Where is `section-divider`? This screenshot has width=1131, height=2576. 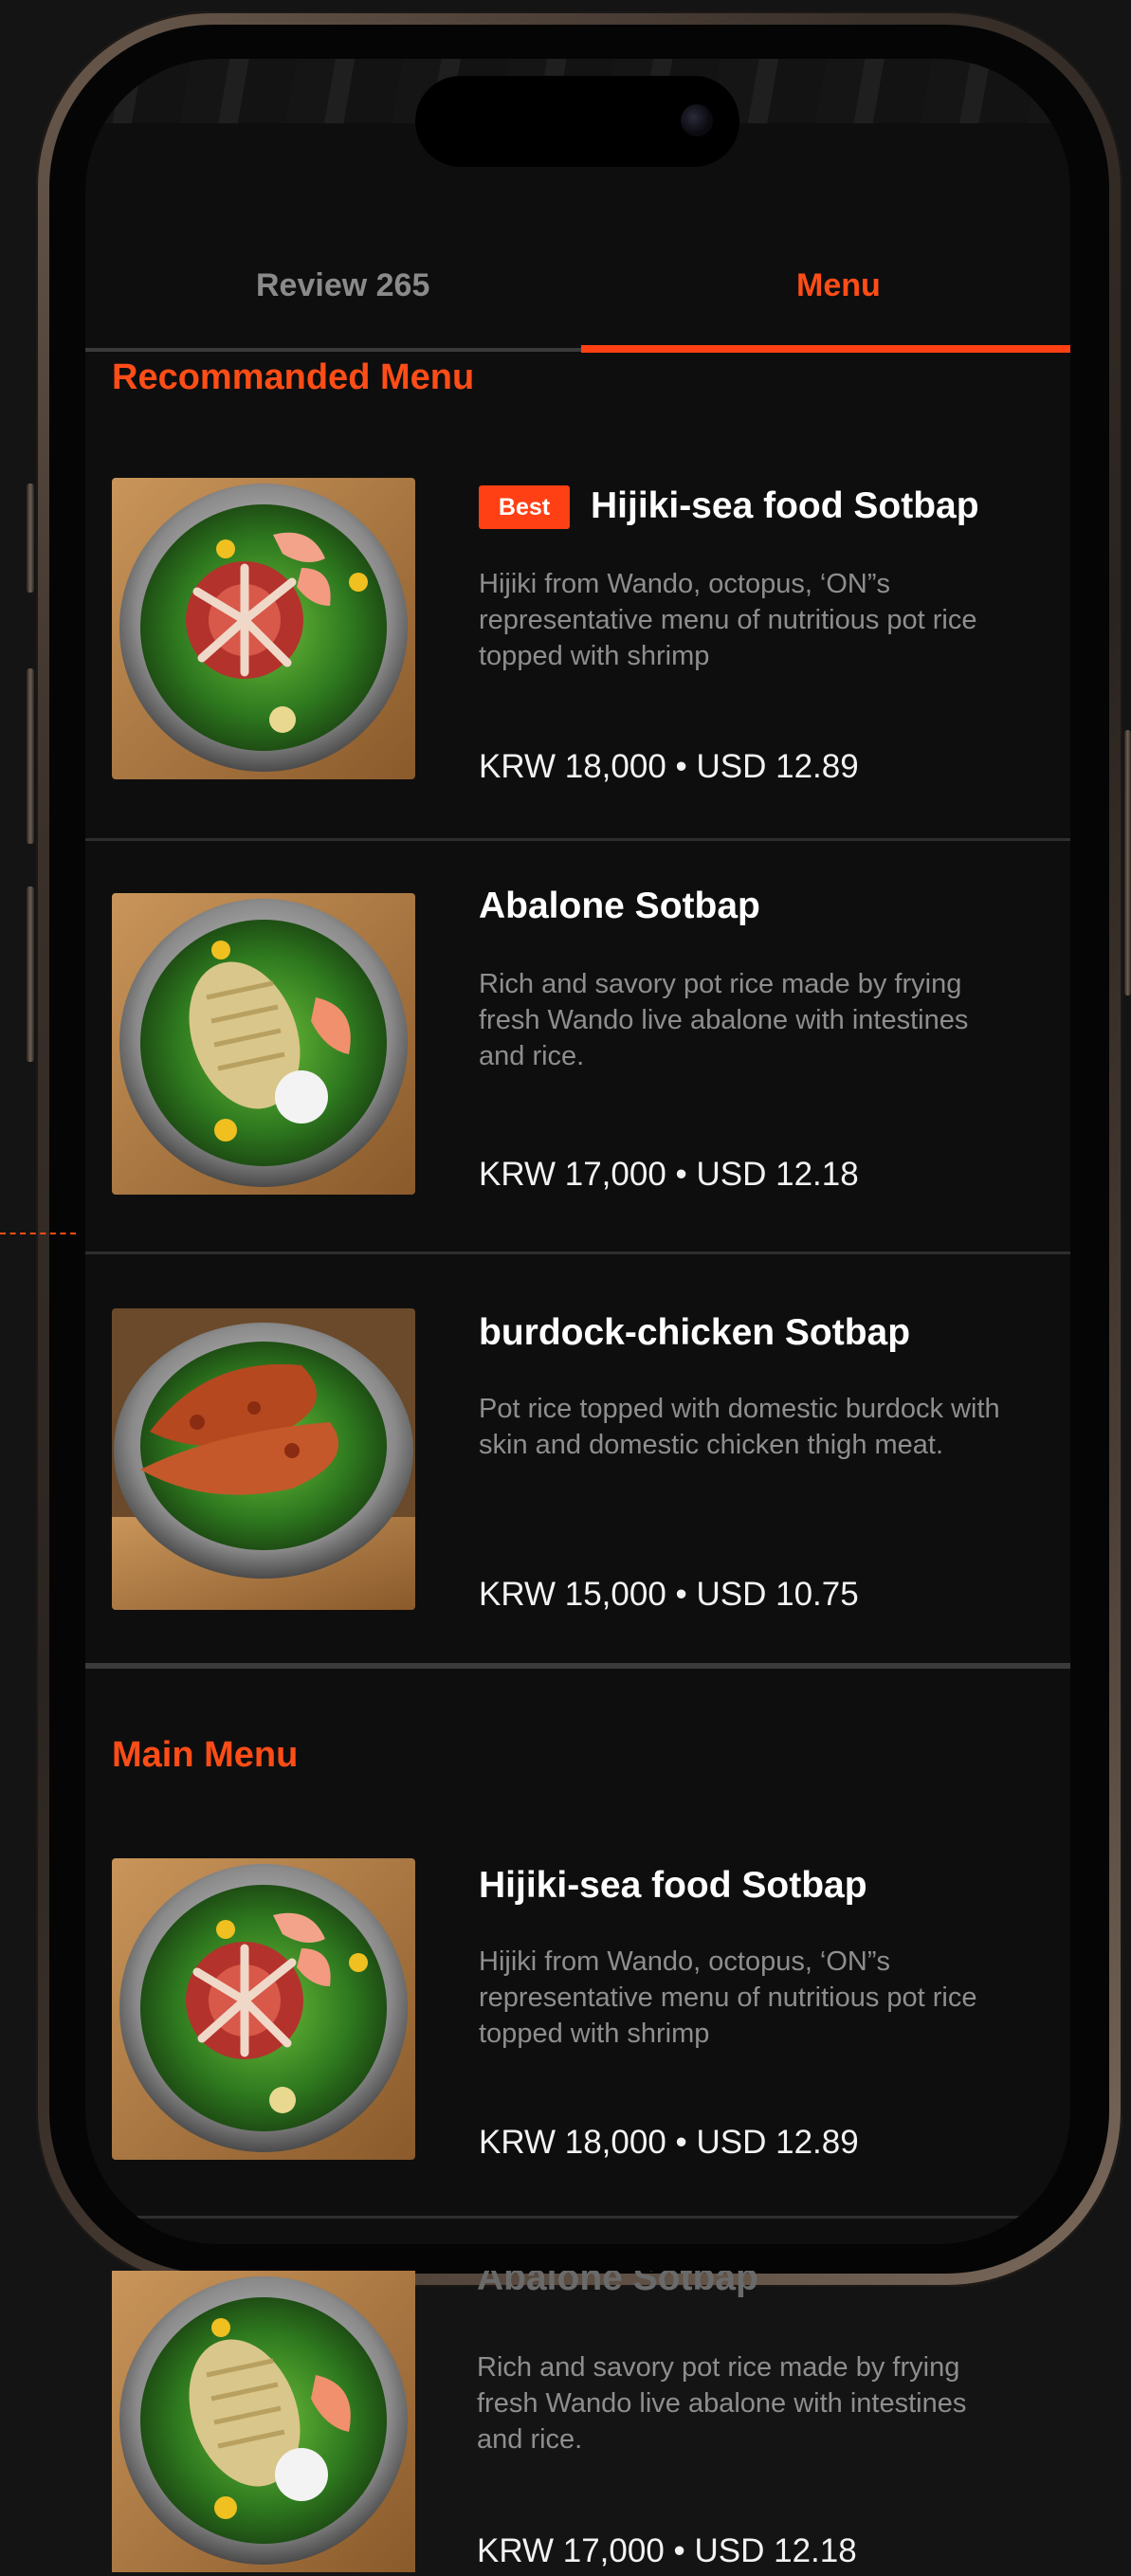
section-divider is located at coordinates (577, 1666).